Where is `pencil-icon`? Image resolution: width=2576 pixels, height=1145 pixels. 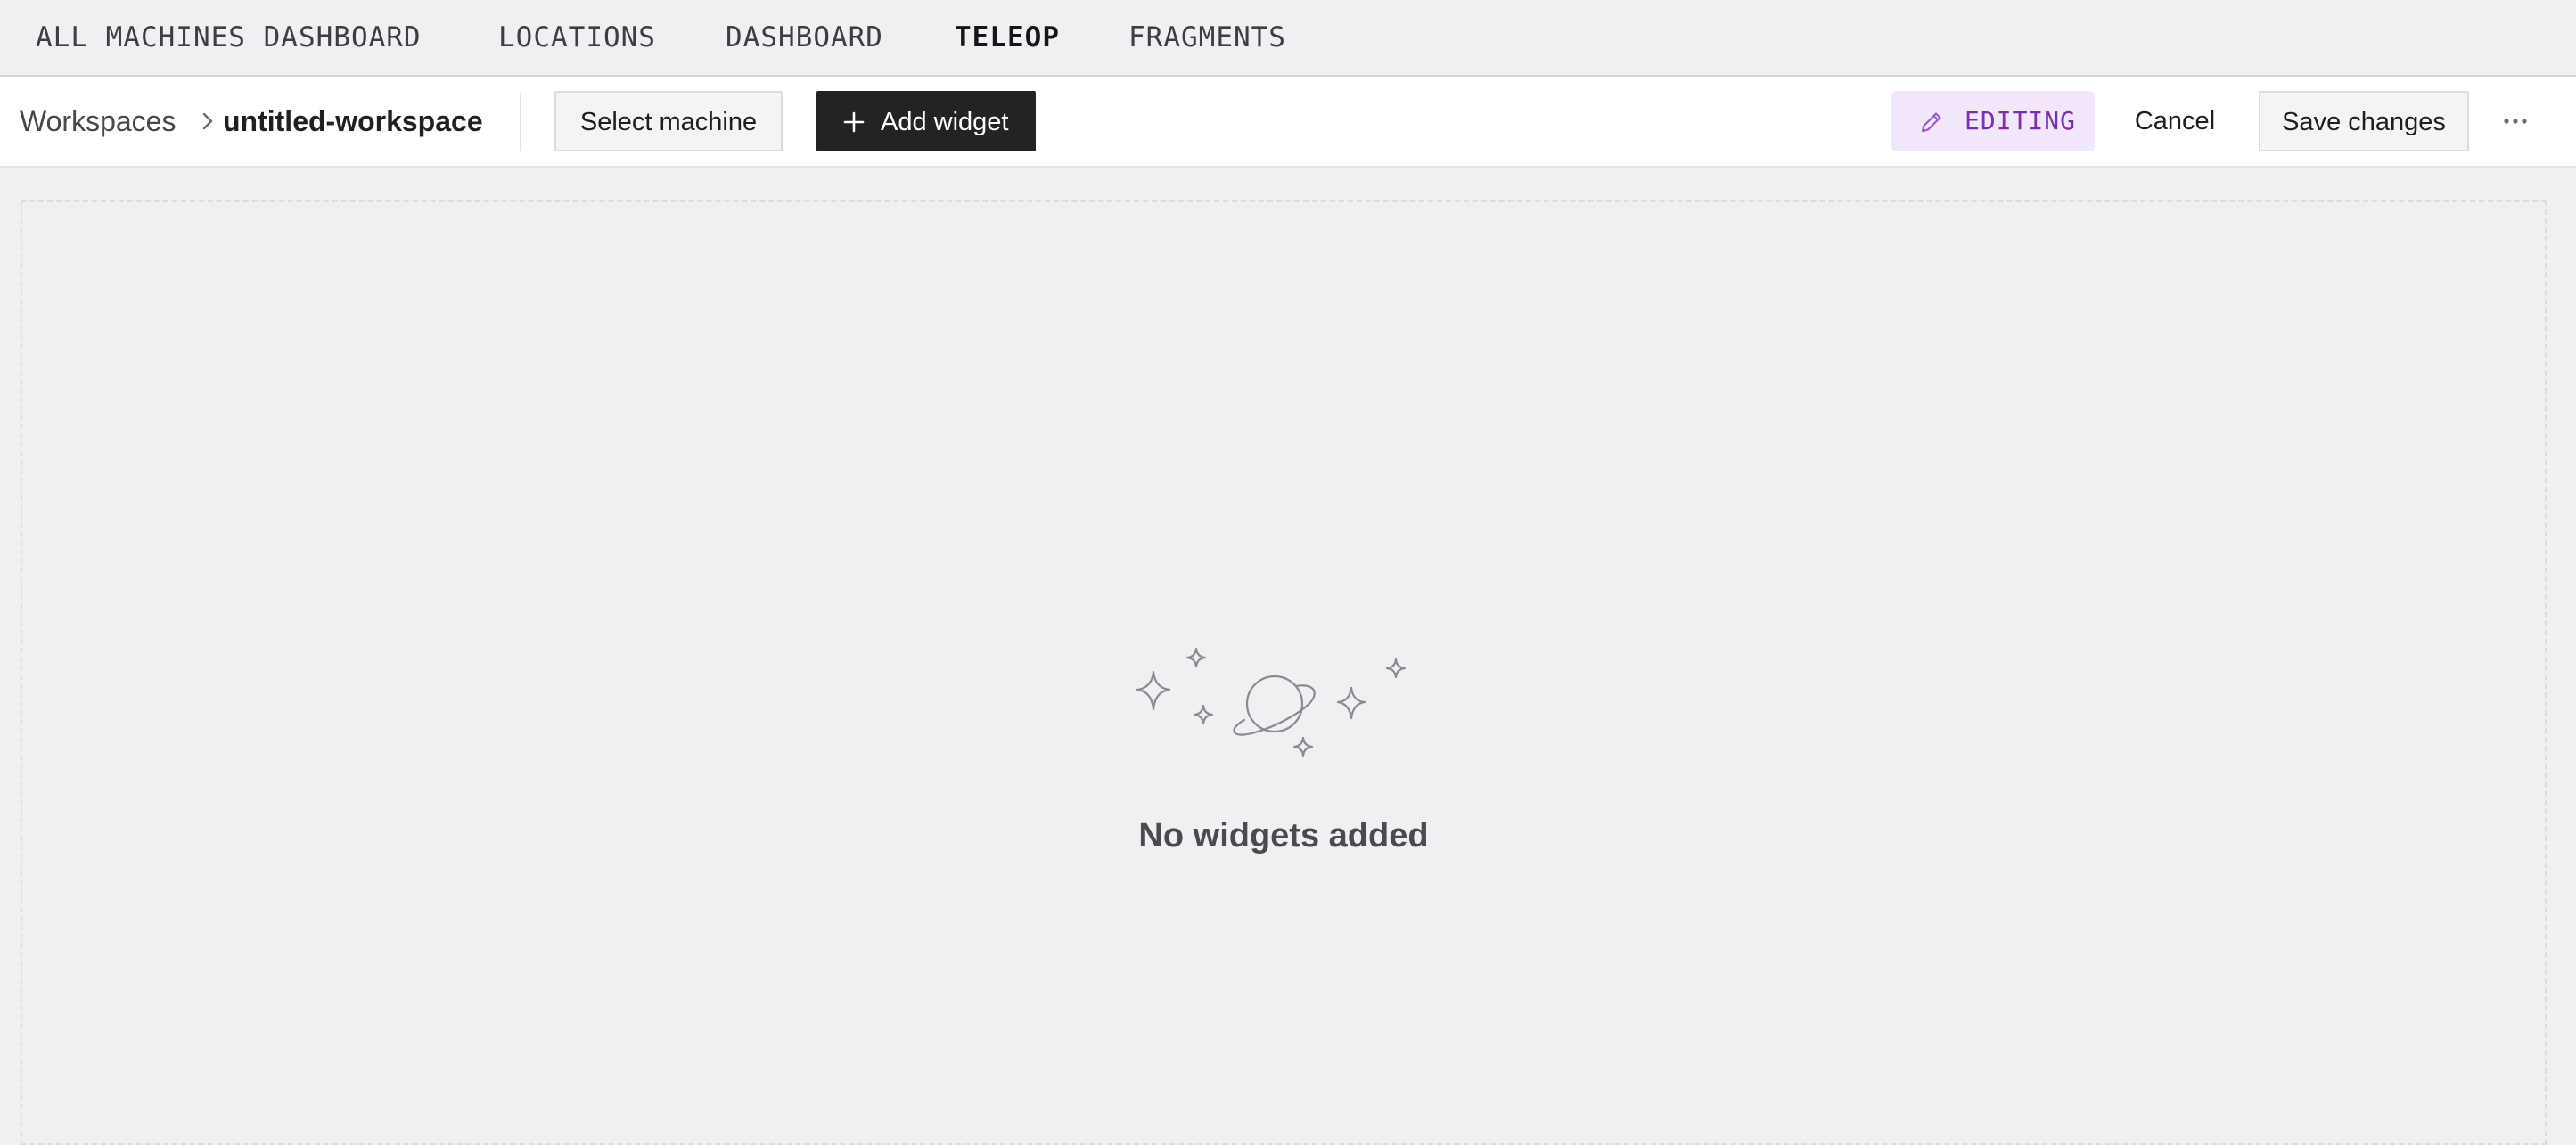
pencil-icon is located at coordinates (1931, 123).